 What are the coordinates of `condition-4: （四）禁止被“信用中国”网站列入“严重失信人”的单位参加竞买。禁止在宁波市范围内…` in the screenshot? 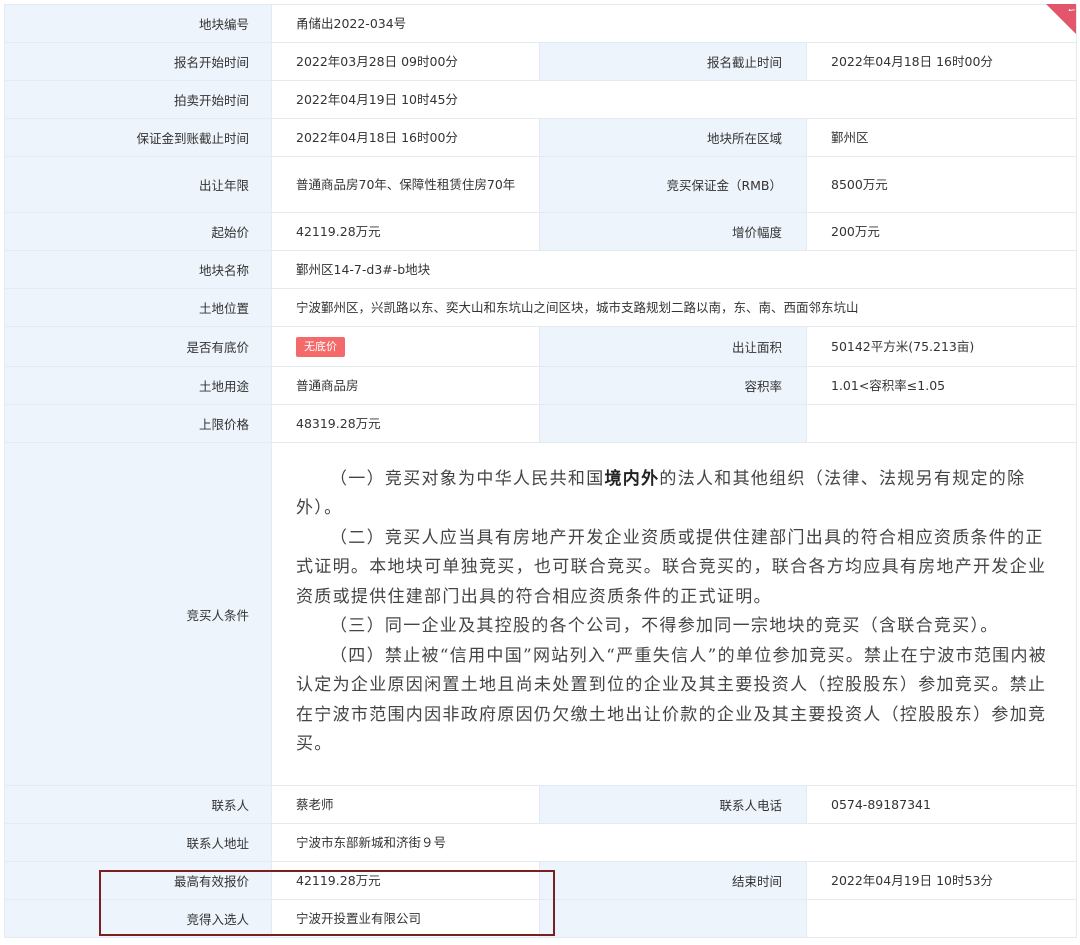 It's located at (672, 700).